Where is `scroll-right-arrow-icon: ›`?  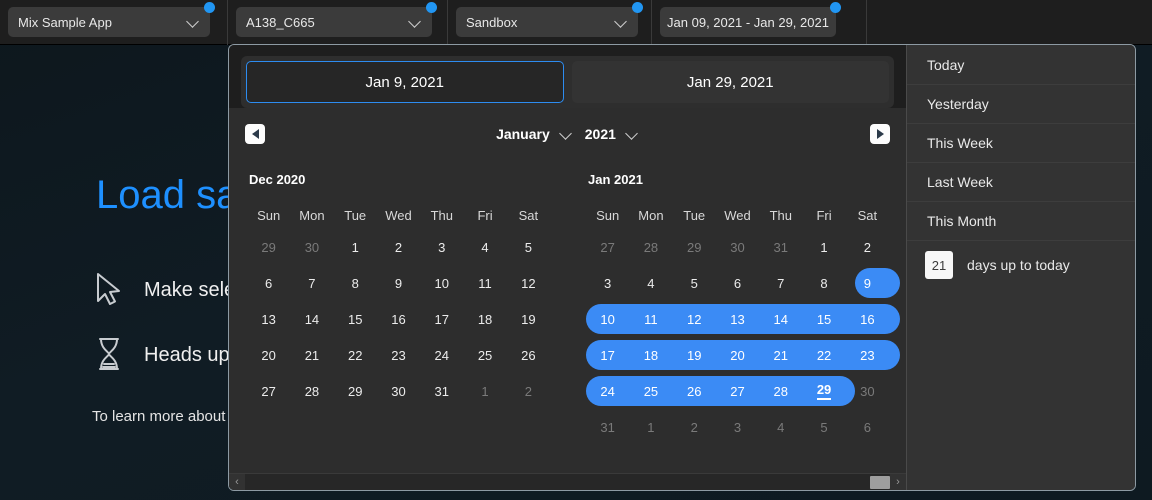
scroll-right-arrow-icon: › is located at coordinates (898, 481).